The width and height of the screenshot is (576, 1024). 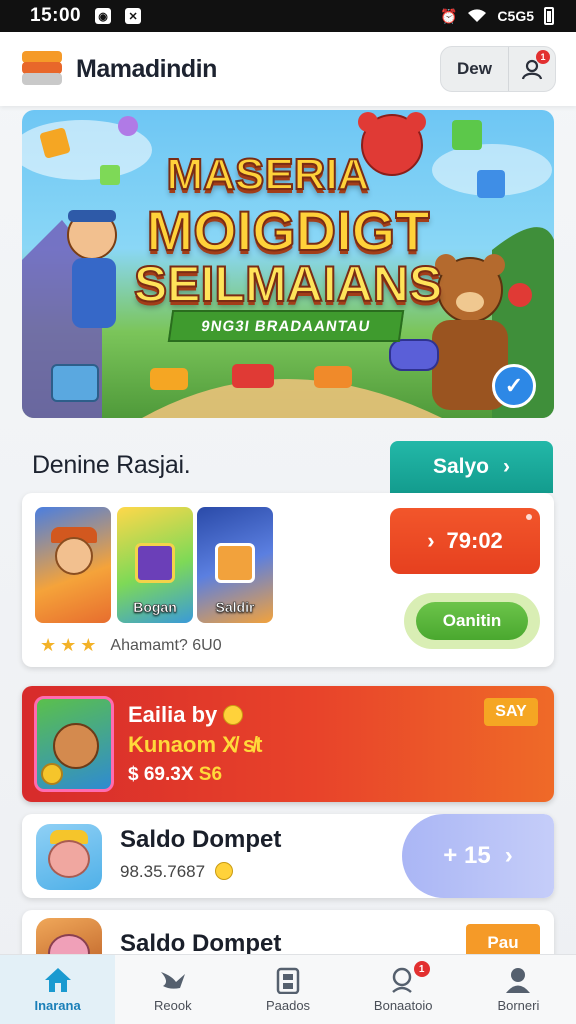 I want to click on wallet-amount: 98.35.7687, so click(x=177, y=872).